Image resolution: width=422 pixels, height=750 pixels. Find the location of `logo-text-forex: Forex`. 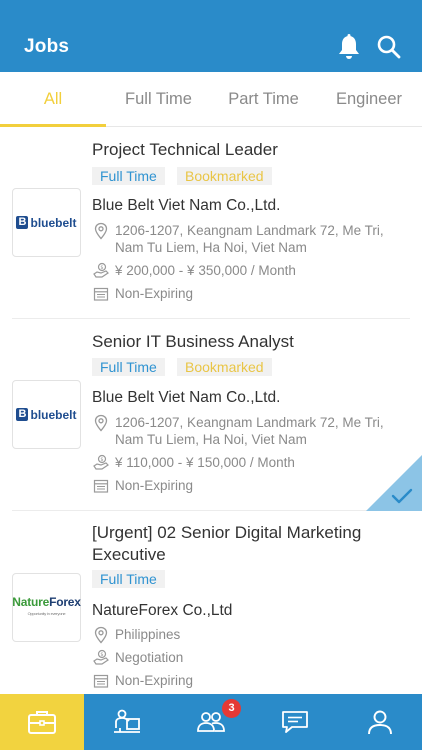

logo-text-forex: Forex is located at coordinates (65, 601).